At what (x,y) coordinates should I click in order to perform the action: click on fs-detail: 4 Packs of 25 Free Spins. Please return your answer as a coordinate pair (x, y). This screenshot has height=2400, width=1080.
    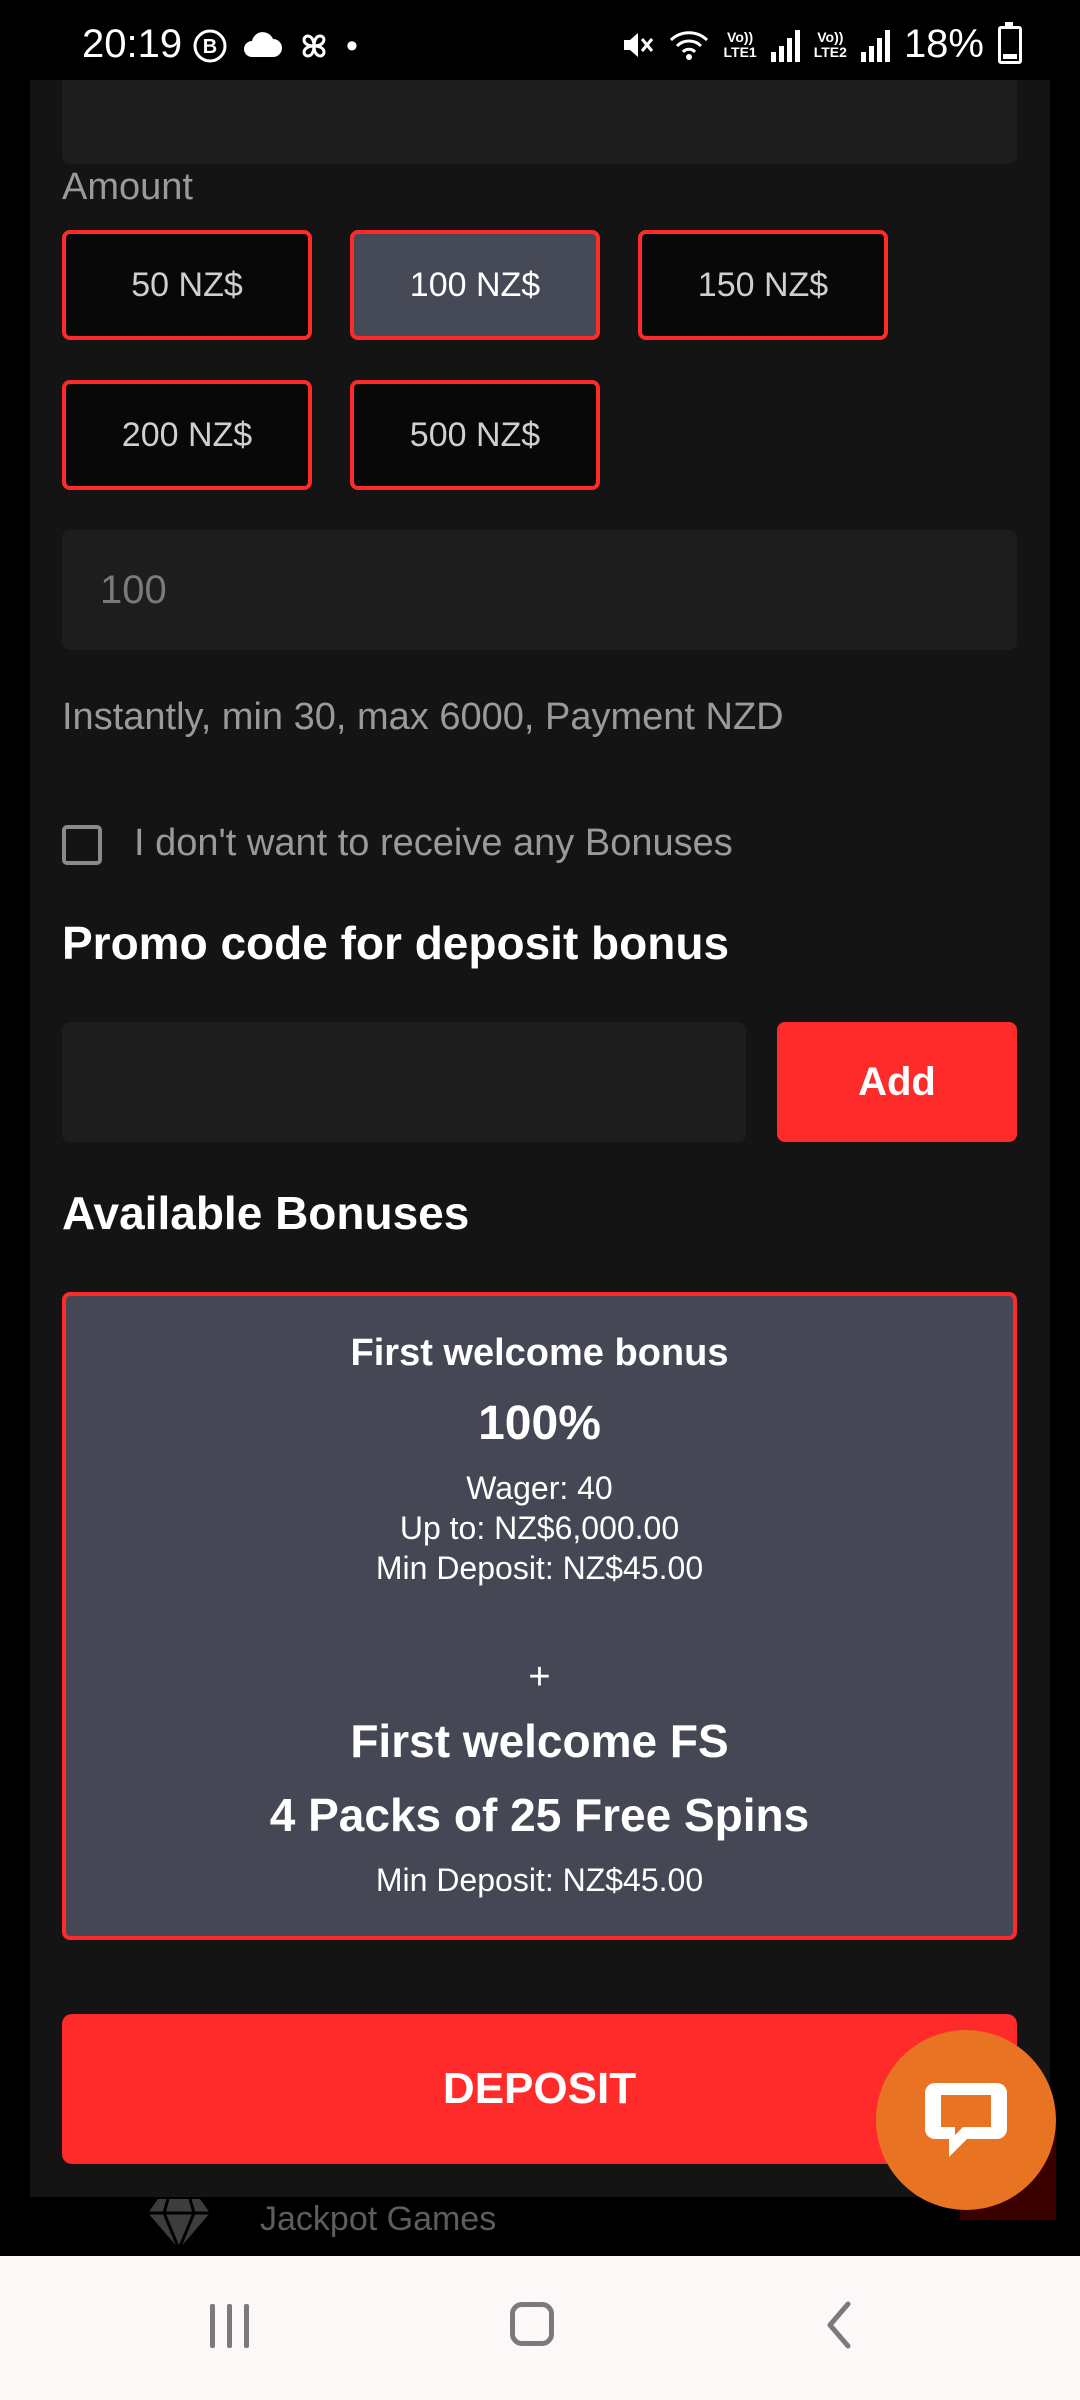
    Looking at the image, I should click on (539, 1815).